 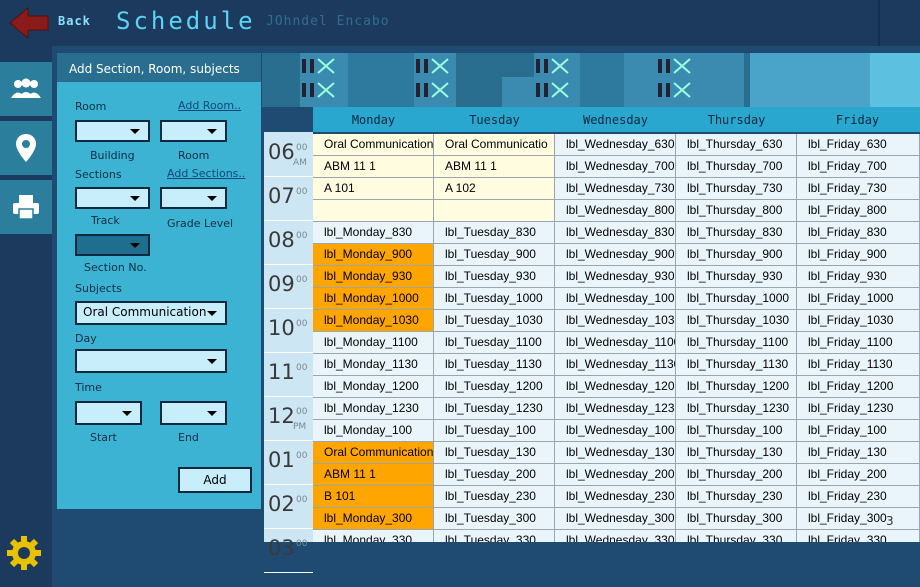 What do you see at coordinates (373, 277) in the screenshot?
I see `schedule-cell: lbl_Monday_930` at bounding box center [373, 277].